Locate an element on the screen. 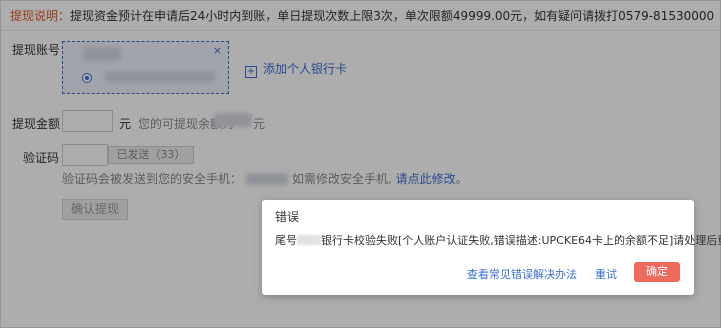 The height and width of the screenshot is (328, 721). dialog-title: 错误 is located at coordinates (287, 217).